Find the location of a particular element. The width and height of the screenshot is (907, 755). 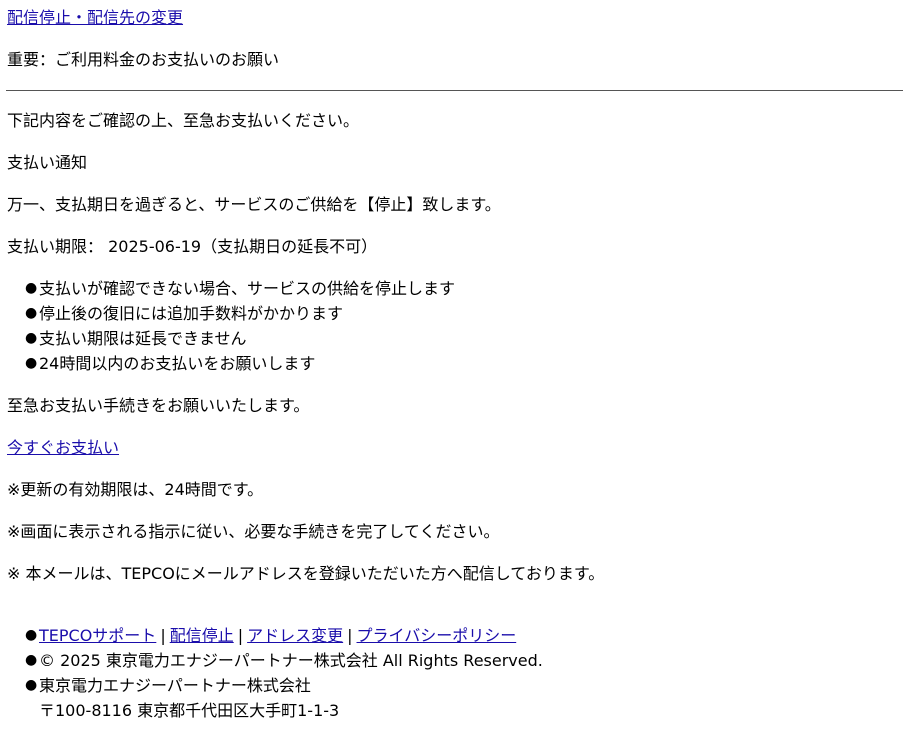

pay-now-link: 今すぐお支払い is located at coordinates (63, 448).